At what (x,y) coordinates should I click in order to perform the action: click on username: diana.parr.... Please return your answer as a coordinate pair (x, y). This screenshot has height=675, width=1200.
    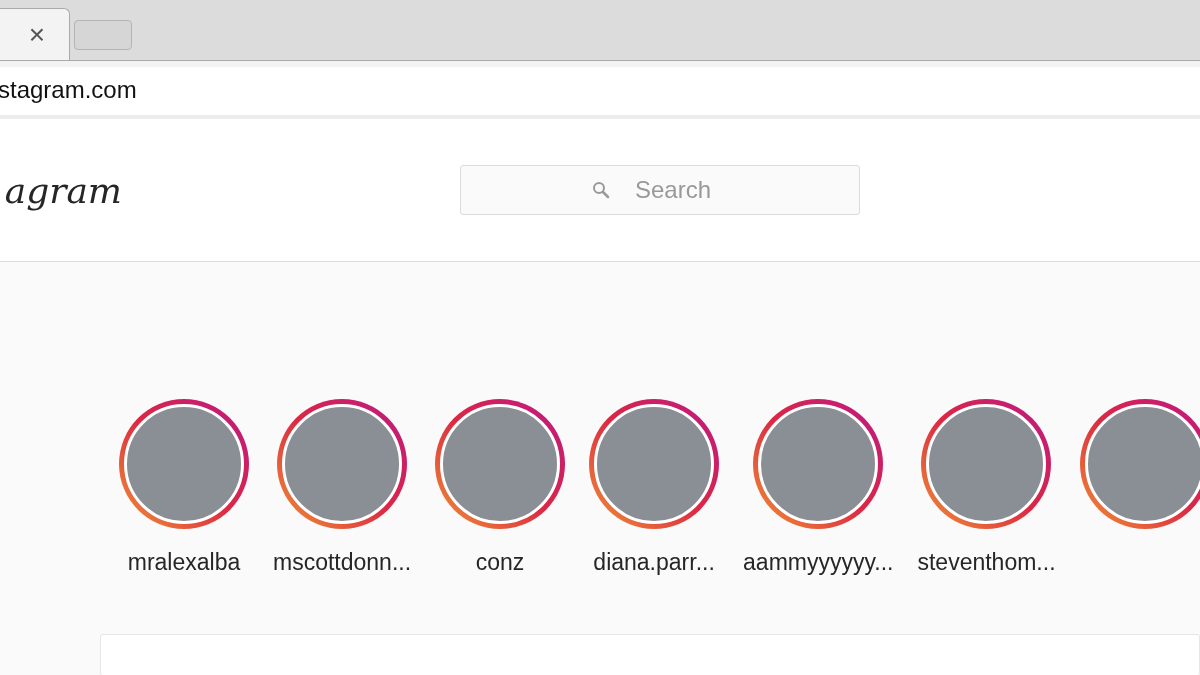
    Looking at the image, I should click on (654, 562).